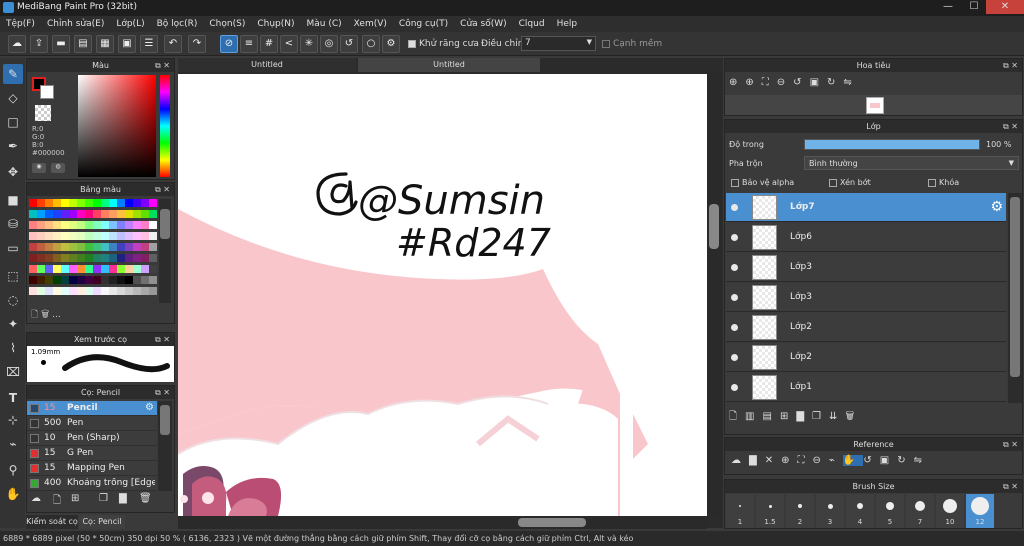  I want to click on ref-close-icon: ✕, so click(773, 460).